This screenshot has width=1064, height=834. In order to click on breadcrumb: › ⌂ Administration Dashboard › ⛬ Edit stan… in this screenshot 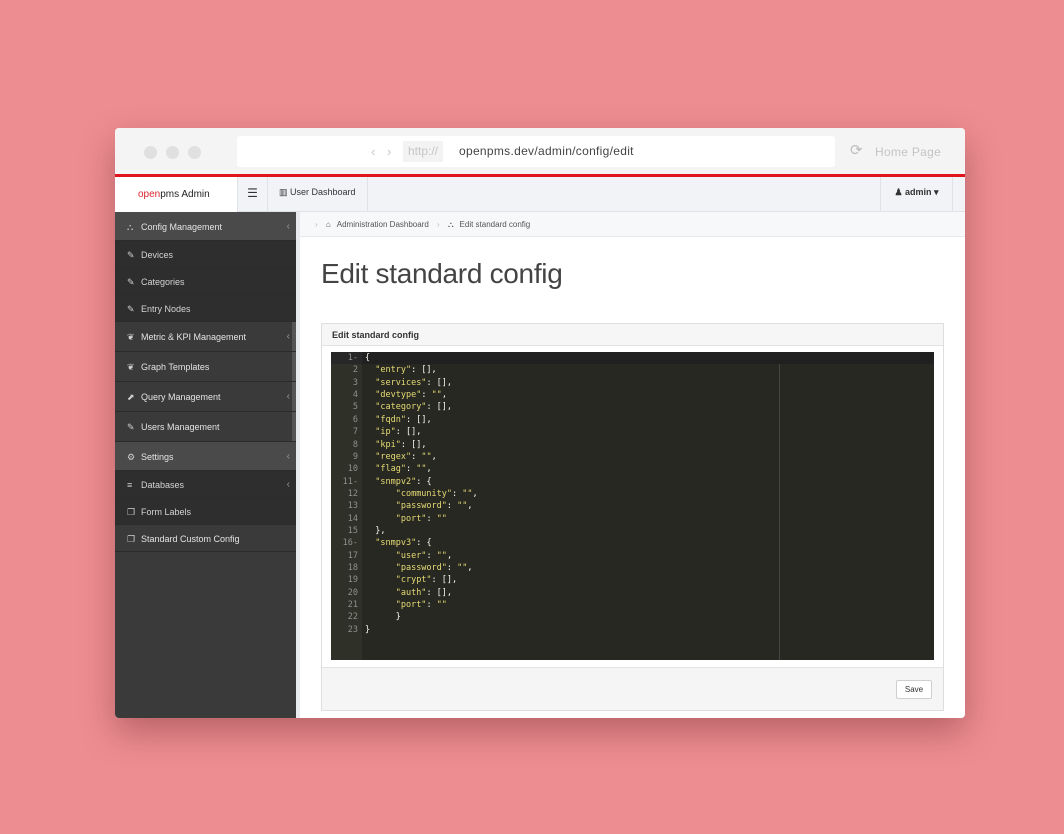, I will do `click(632, 224)`.